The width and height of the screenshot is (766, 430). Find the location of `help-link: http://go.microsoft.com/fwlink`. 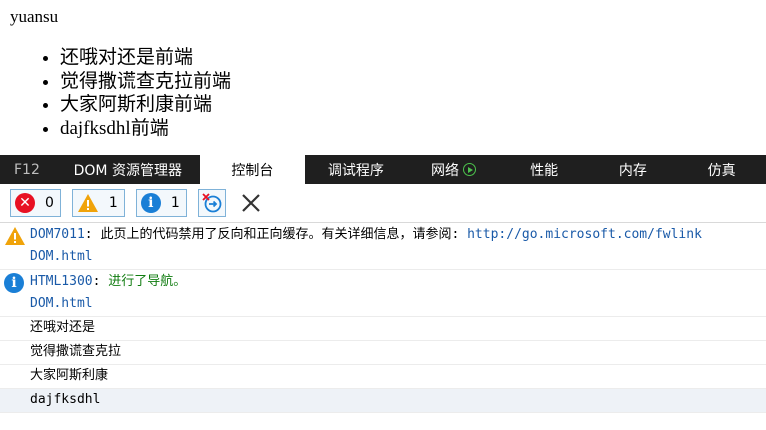

help-link: http://go.microsoft.com/fwlink is located at coordinates (584, 234).